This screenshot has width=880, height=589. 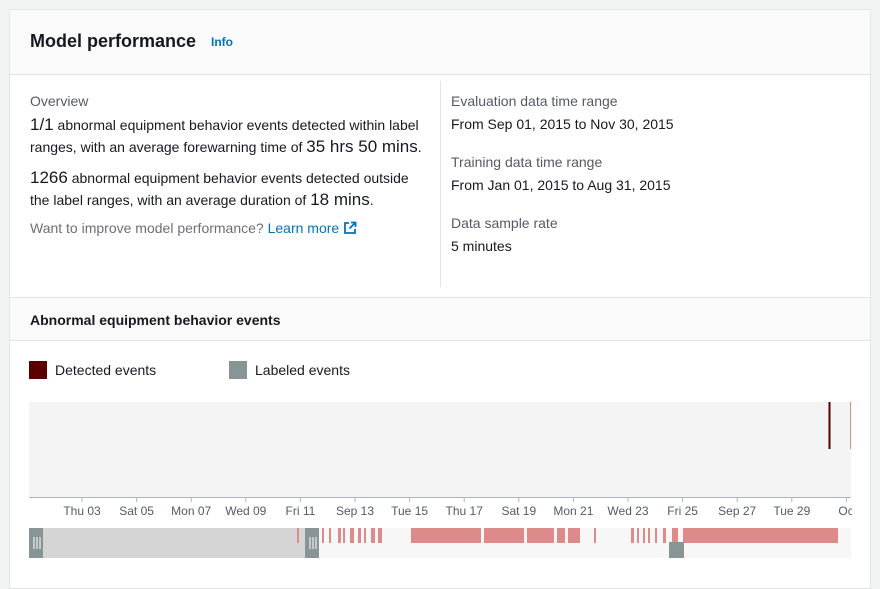 I want to click on labeled-events-swatch, so click(x=238, y=370).